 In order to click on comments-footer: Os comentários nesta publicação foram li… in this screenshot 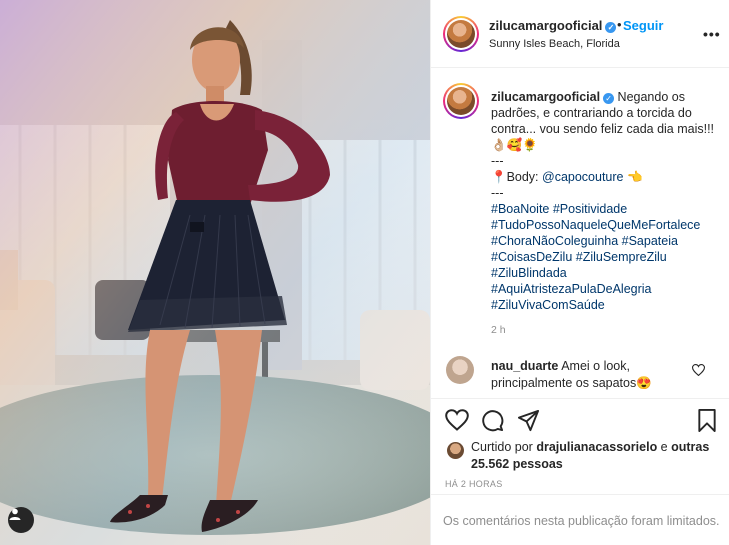, I will do `click(580, 519)`.